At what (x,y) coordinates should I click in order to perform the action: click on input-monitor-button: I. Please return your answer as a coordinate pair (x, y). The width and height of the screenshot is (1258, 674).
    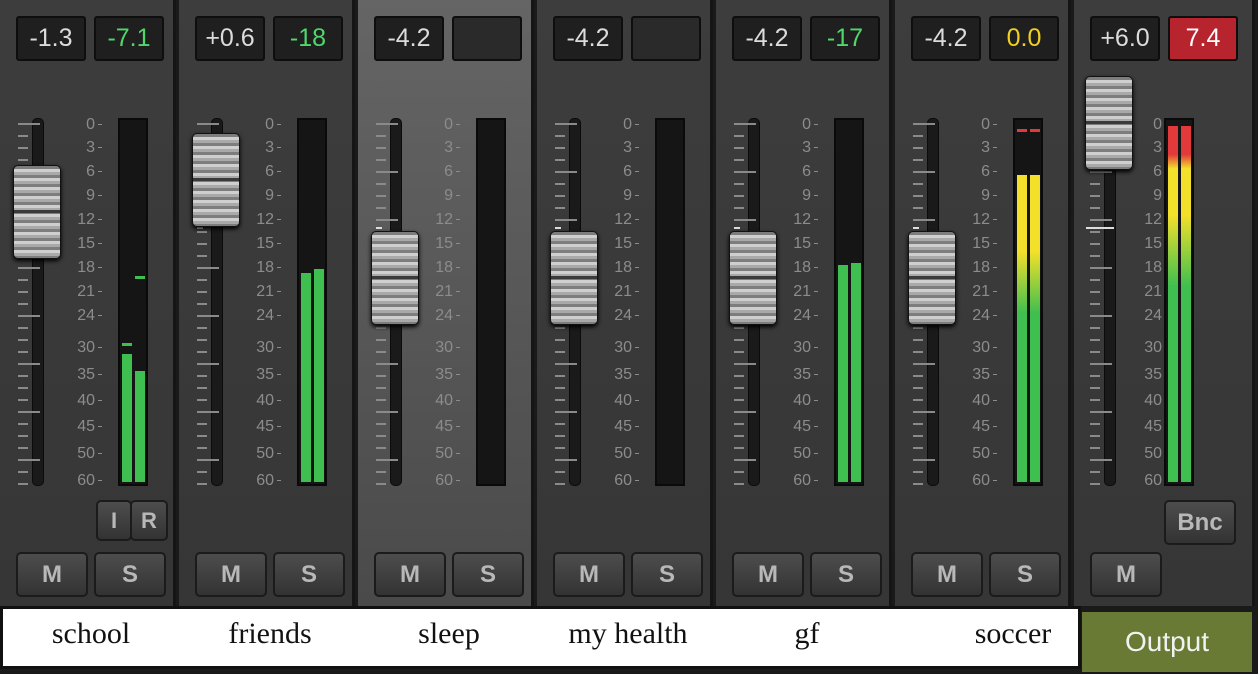
    Looking at the image, I should click on (114, 520).